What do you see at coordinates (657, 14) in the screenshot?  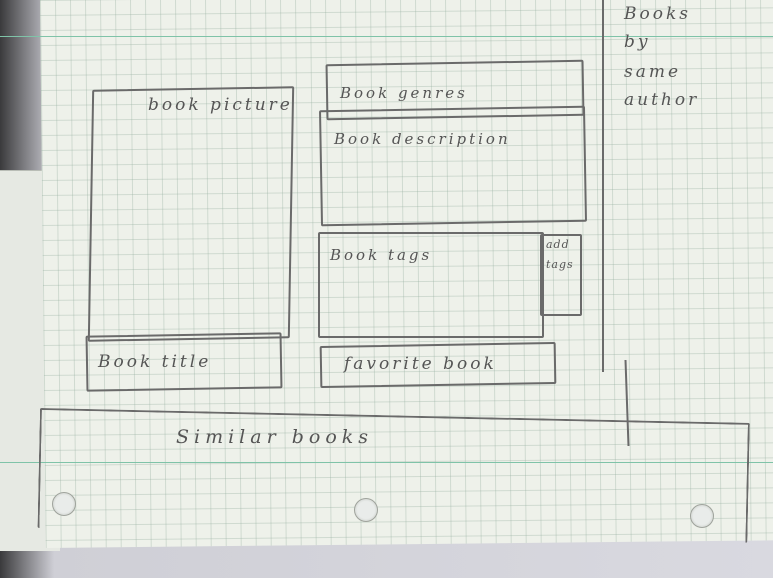 I see `sidebar-books-label: Books` at bounding box center [657, 14].